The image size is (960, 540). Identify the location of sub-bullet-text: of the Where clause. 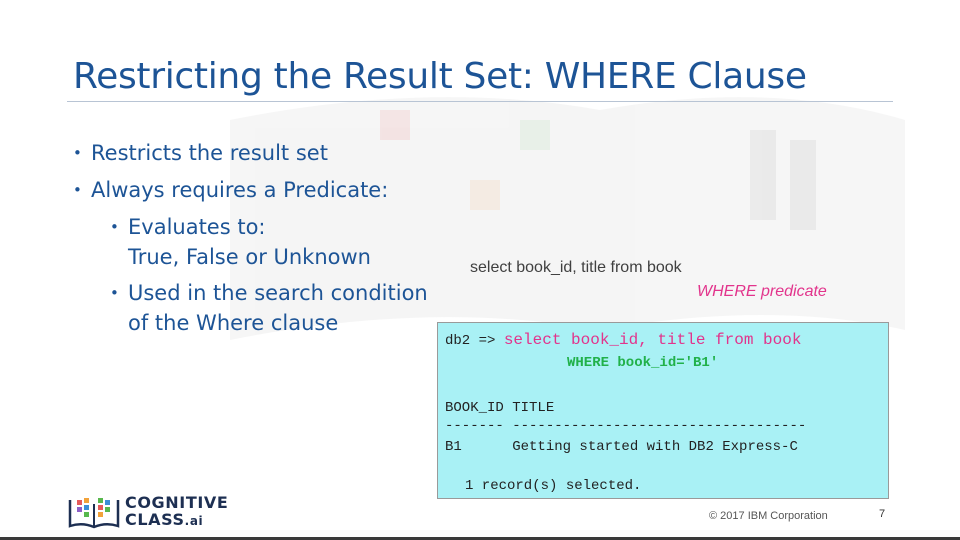
(233, 323).